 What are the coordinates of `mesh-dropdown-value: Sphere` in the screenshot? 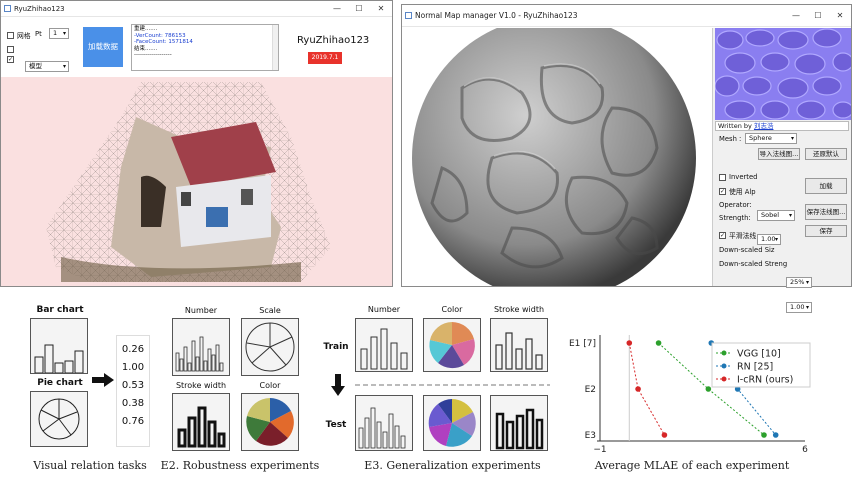 It's located at (760, 138).